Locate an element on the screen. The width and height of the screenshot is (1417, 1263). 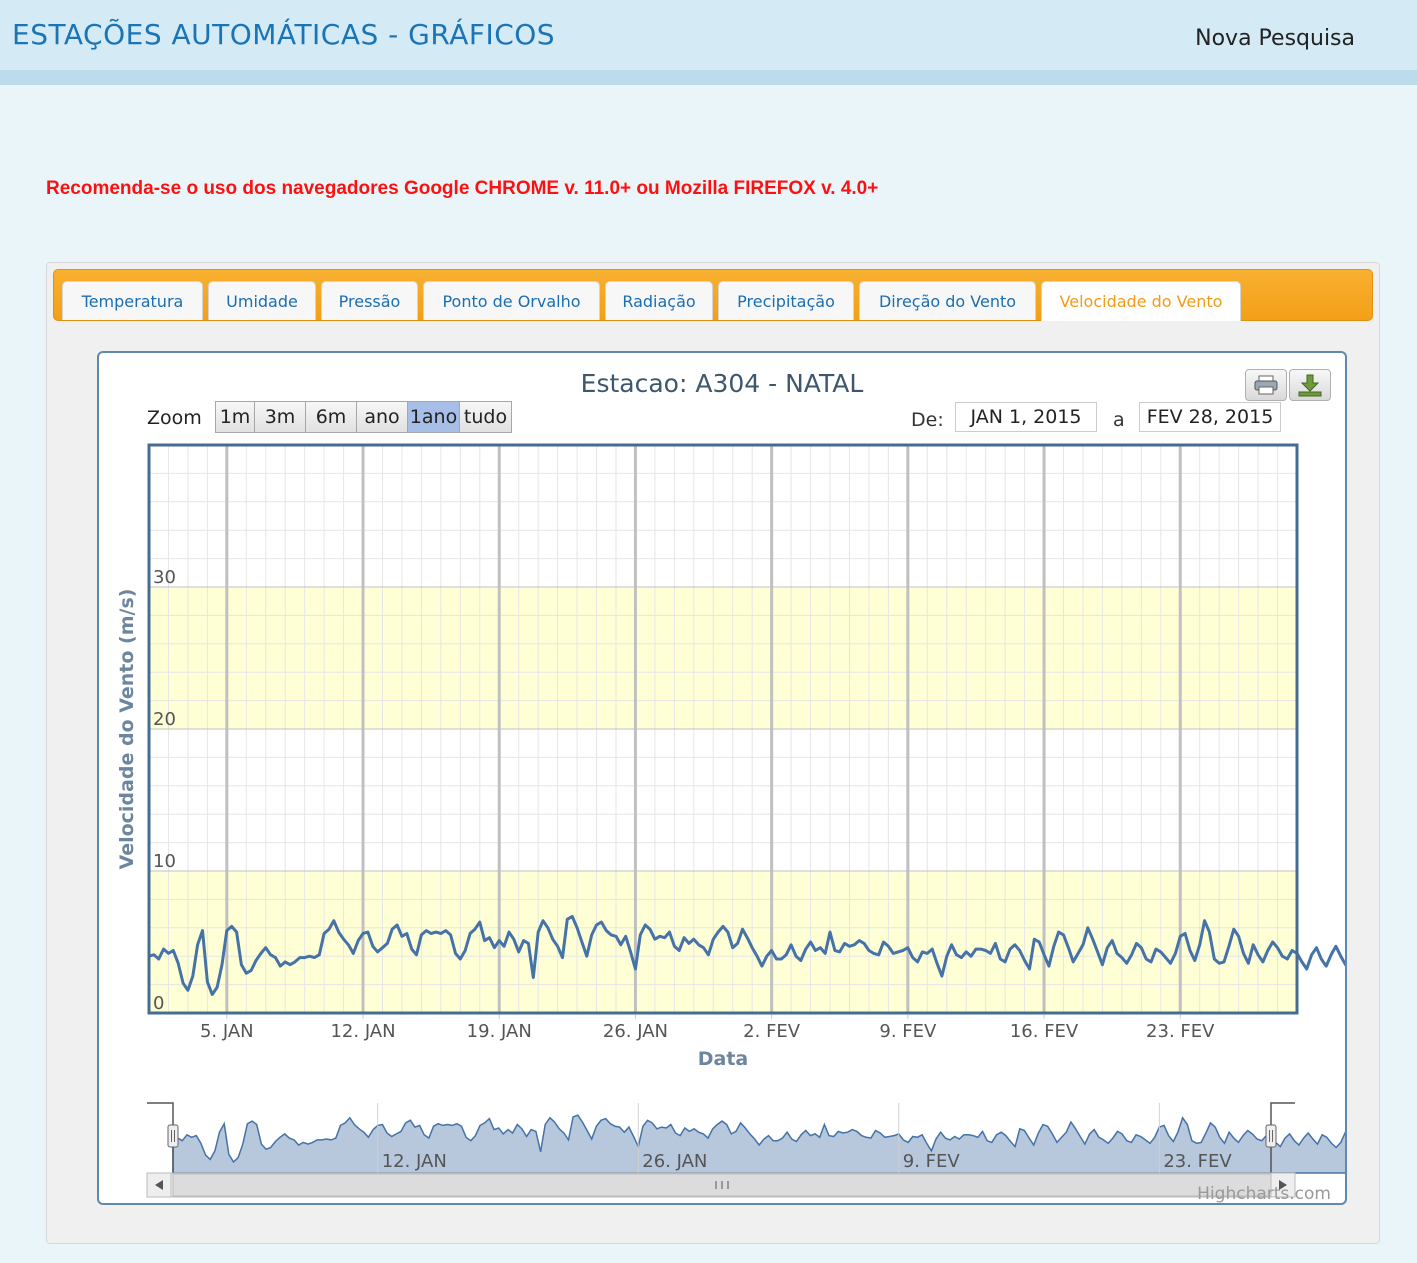
y-tick-label: 10 is located at coordinates (164, 861).